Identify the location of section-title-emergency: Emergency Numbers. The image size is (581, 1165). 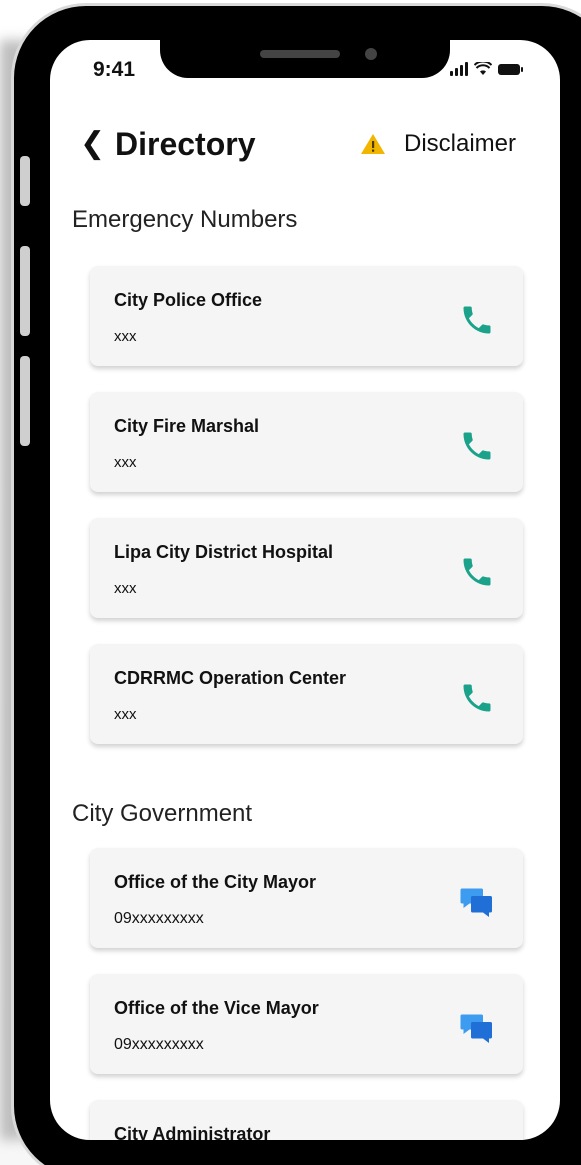
(185, 219).